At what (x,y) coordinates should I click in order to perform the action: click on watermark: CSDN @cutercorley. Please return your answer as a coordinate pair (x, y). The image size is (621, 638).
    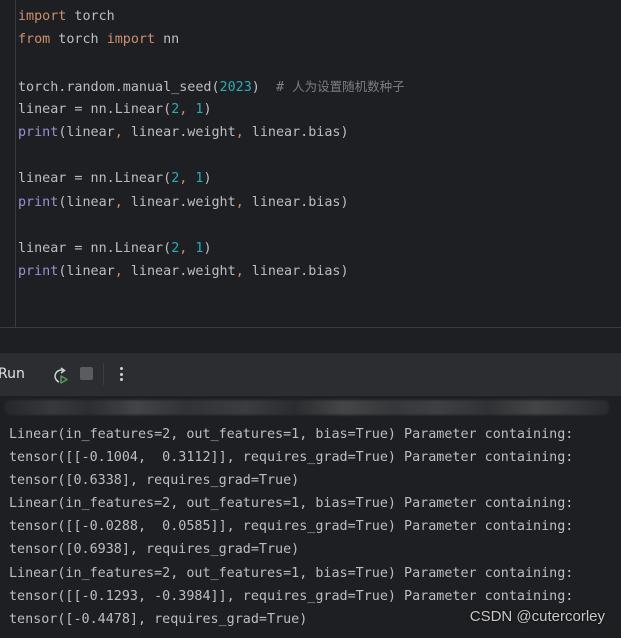
    Looking at the image, I should click on (537, 616).